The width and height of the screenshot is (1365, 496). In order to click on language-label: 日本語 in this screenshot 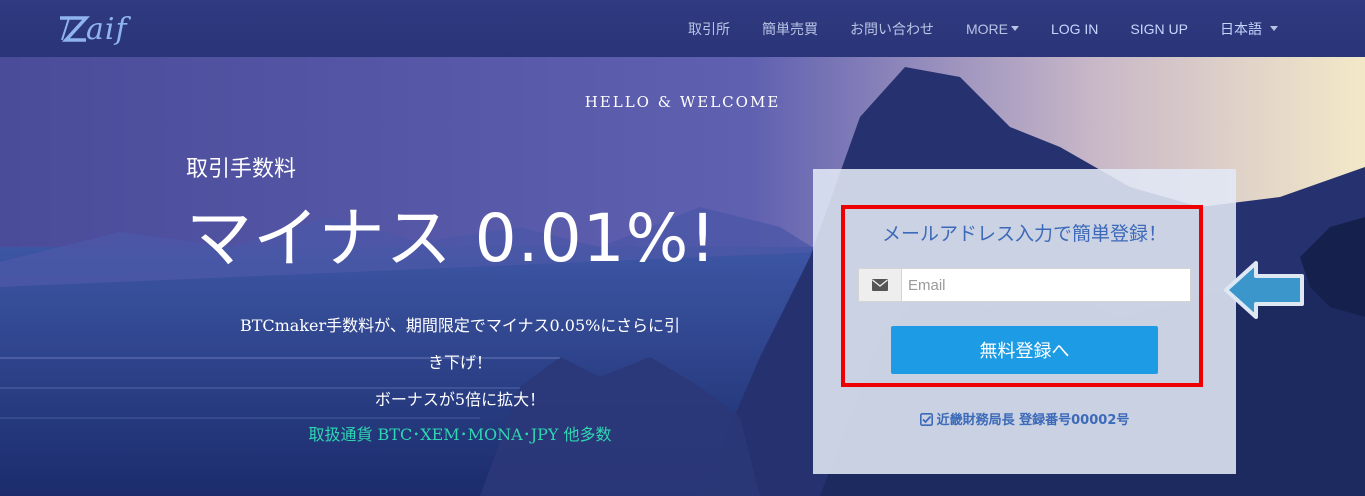, I will do `click(1241, 28)`.